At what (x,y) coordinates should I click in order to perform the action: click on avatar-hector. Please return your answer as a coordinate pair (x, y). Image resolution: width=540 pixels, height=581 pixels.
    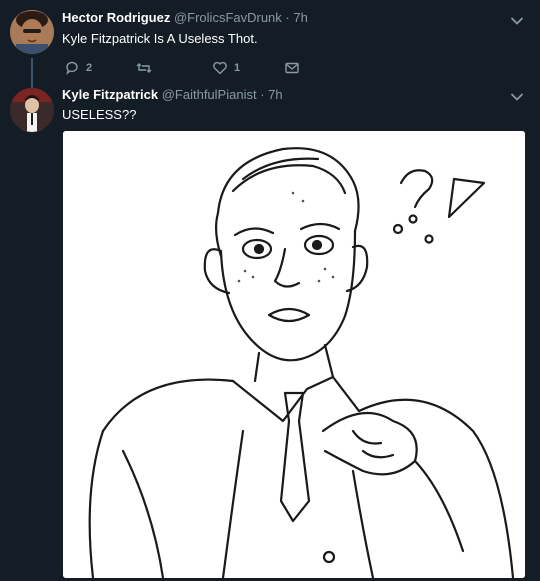
    Looking at the image, I should click on (32, 32).